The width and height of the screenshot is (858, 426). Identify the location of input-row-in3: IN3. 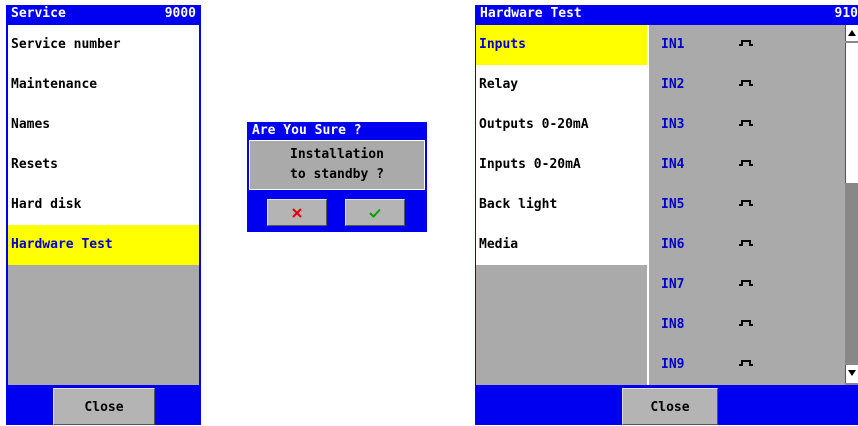
(747, 125).